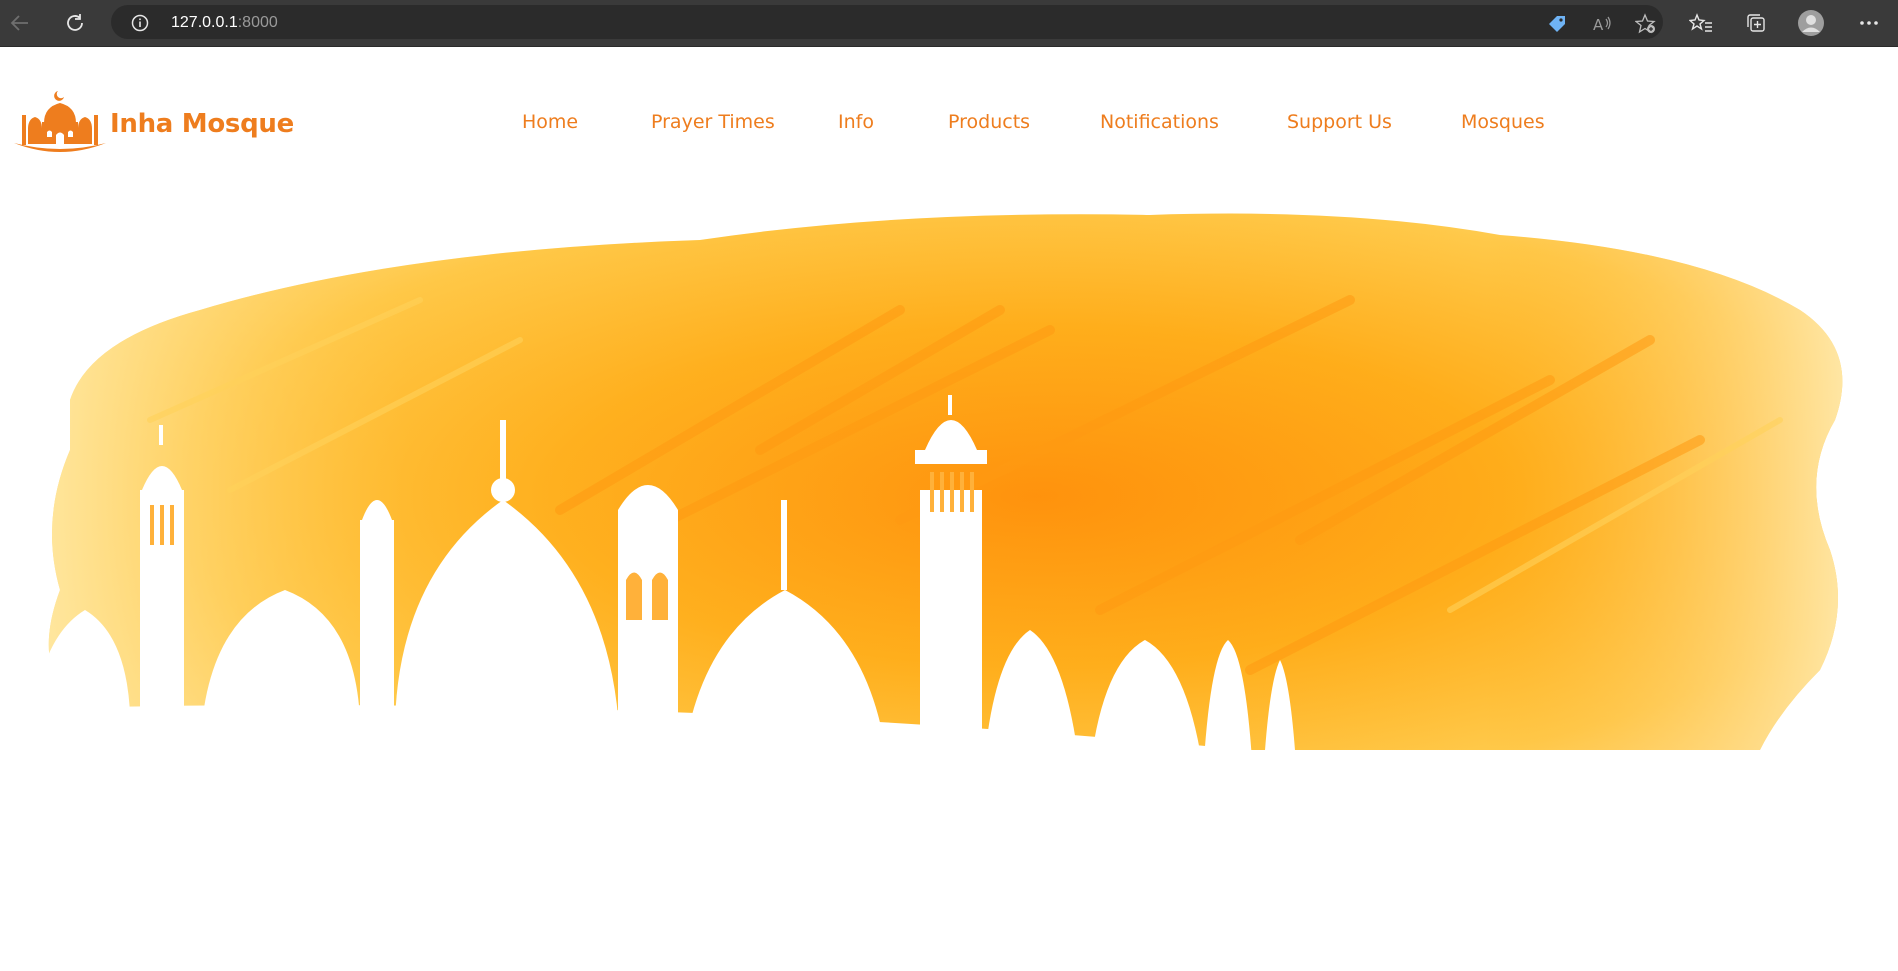 This screenshot has width=1898, height=971. What do you see at coordinates (1869, 23) in the screenshot?
I see `more-icon` at bounding box center [1869, 23].